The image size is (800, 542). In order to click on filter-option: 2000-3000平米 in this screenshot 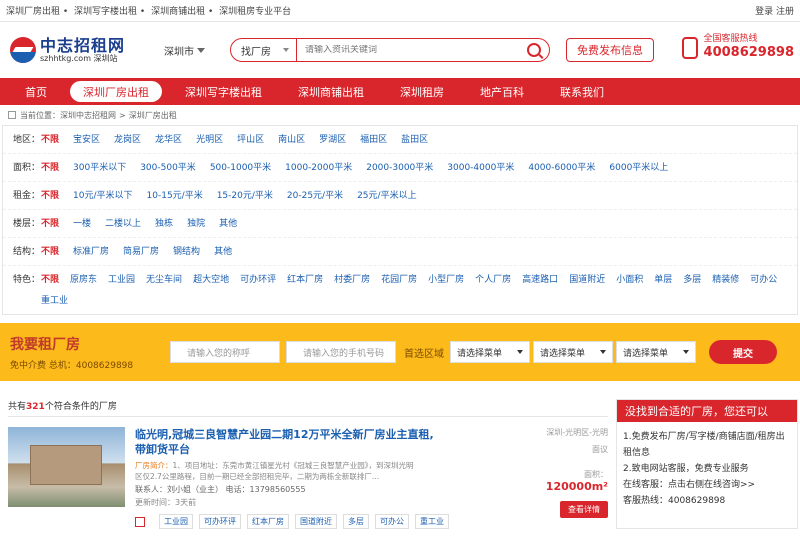, I will do `click(399, 166)`.